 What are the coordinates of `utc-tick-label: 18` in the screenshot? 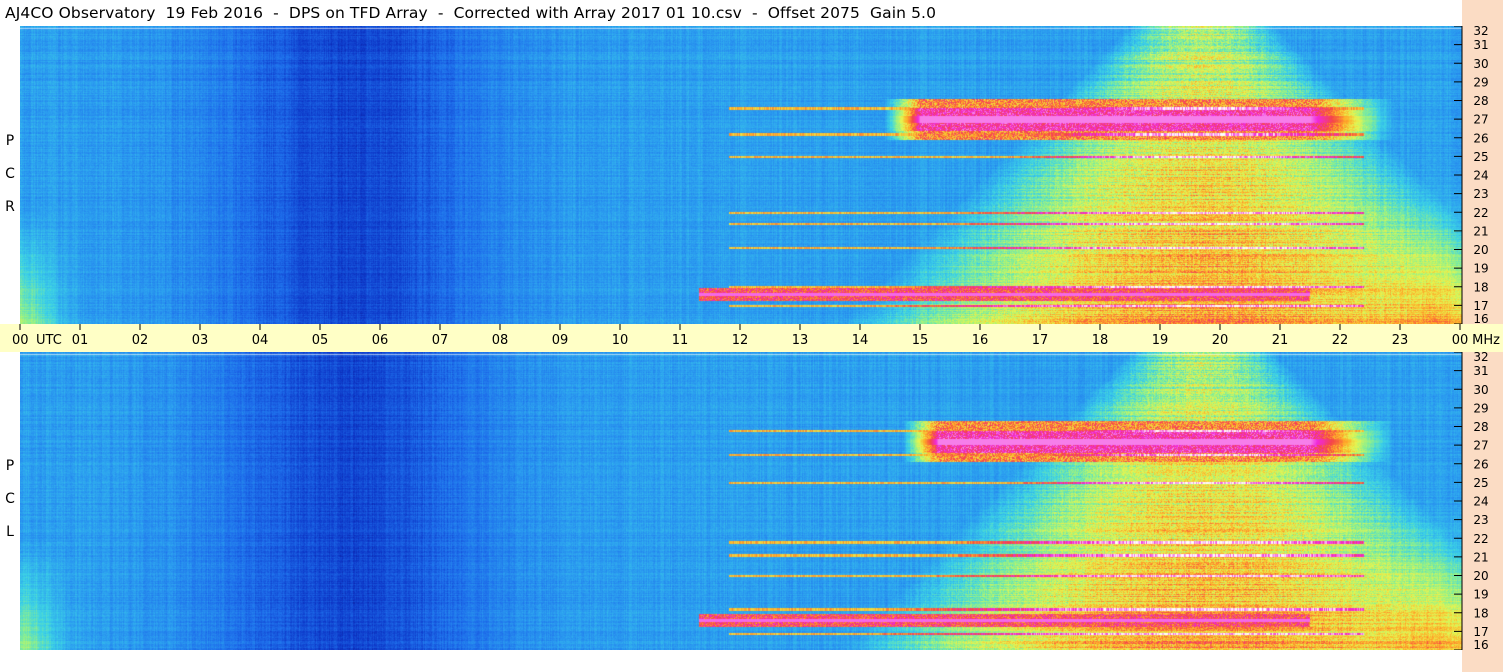 It's located at (1100, 340).